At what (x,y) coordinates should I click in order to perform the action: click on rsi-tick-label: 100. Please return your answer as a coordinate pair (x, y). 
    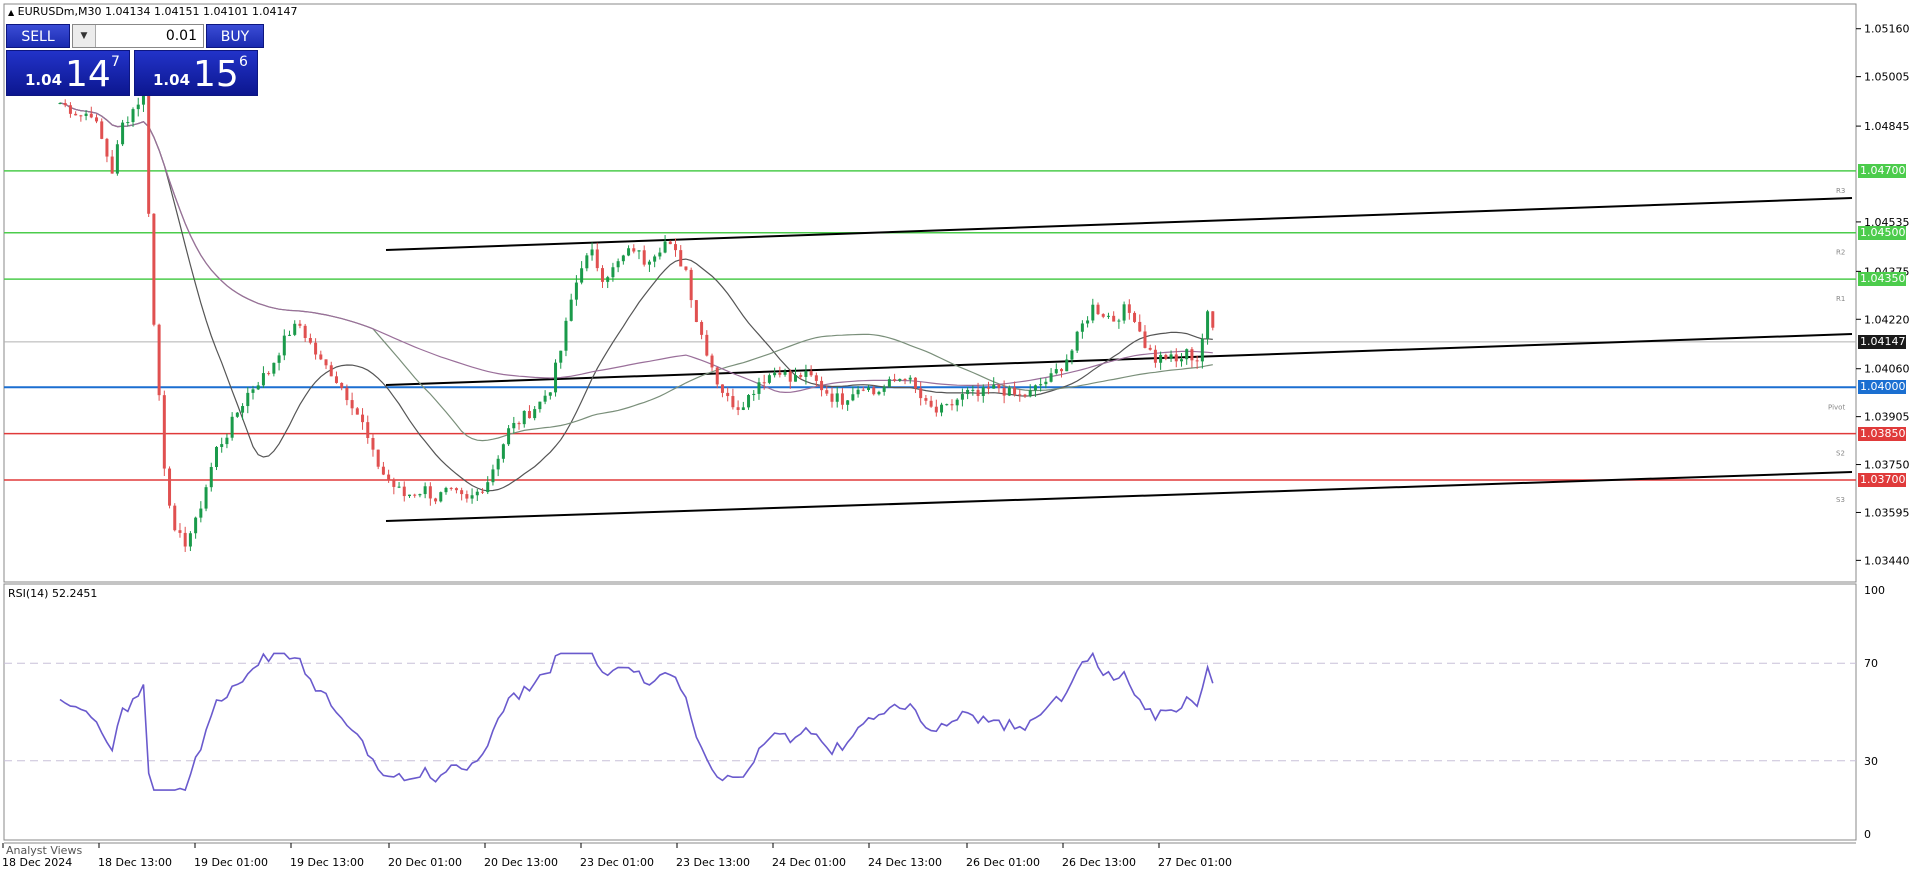
    Looking at the image, I should click on (1874, 590).